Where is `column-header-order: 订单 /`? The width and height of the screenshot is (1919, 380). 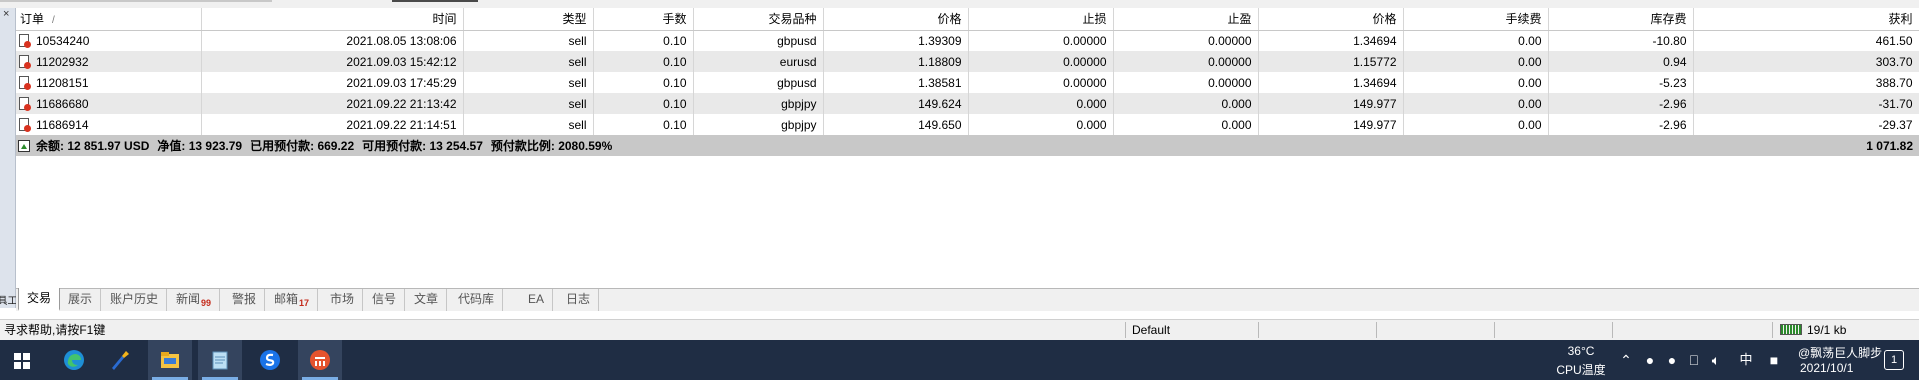 column-header-order: 订单 / is located at coordinates (109, 19).